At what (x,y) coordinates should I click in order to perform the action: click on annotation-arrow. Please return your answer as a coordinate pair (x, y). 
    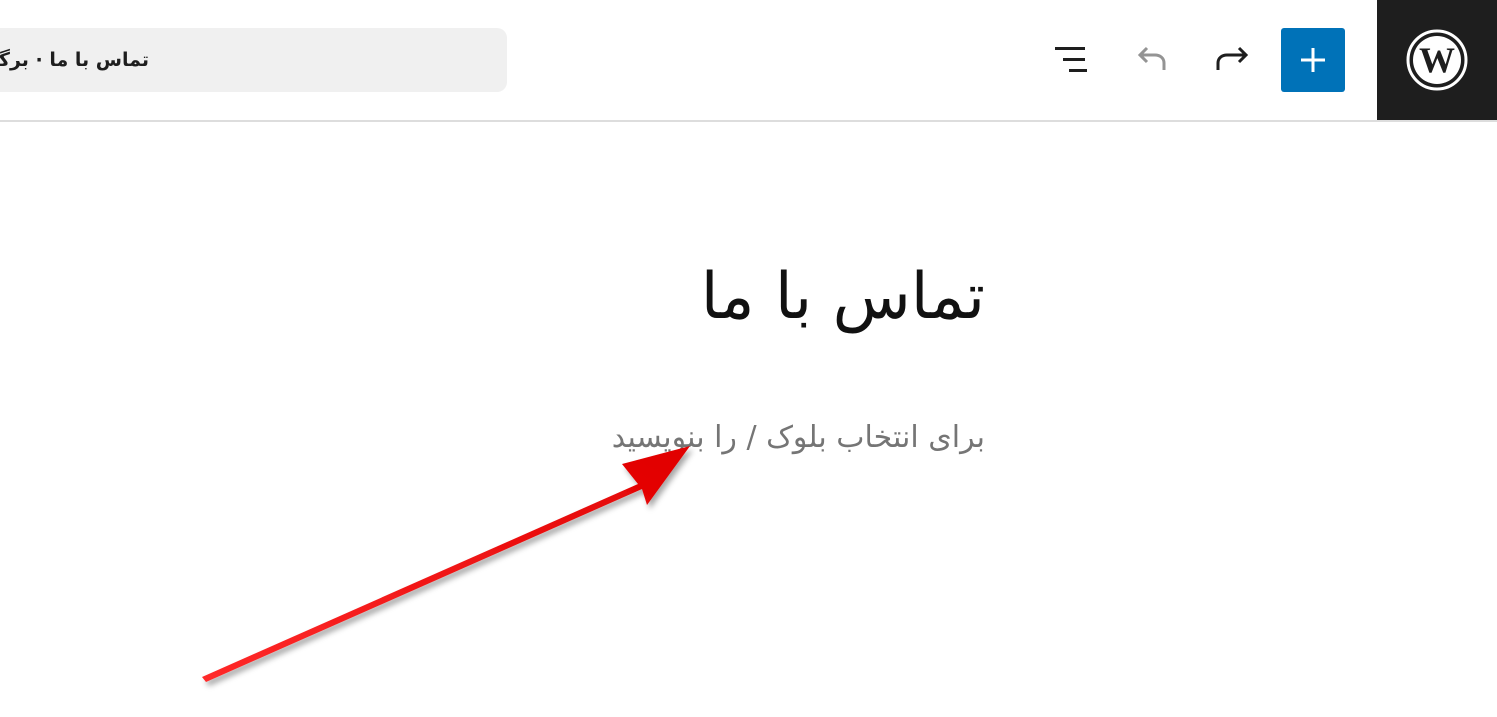
    Looking at the image, I should click on (446, 564).